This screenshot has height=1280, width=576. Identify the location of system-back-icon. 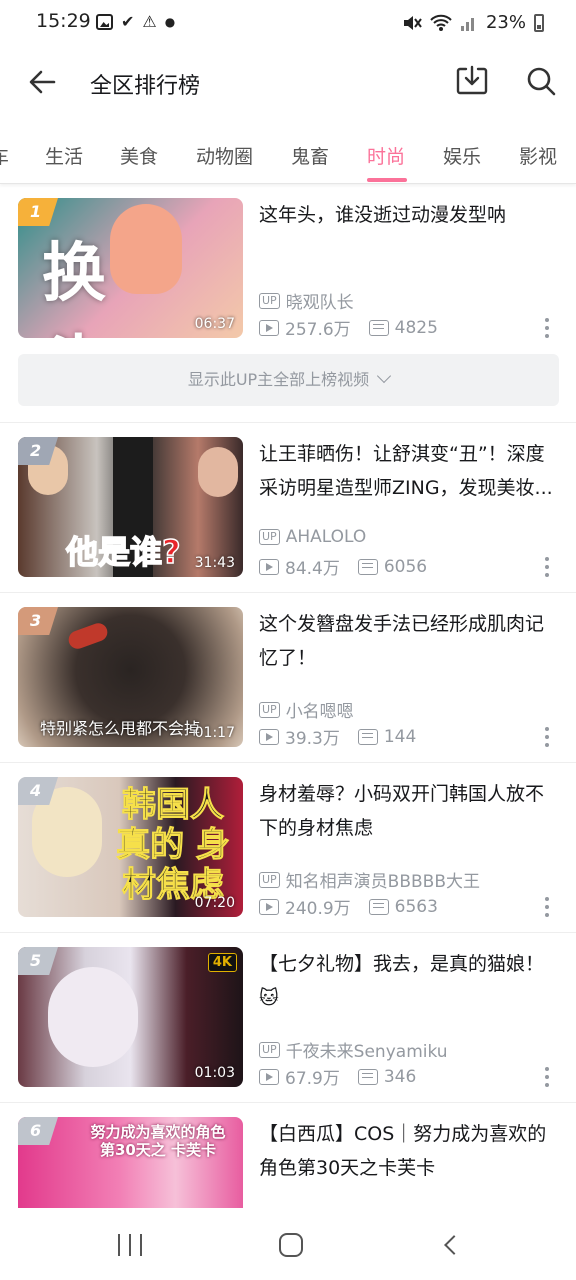
(454, 1245).